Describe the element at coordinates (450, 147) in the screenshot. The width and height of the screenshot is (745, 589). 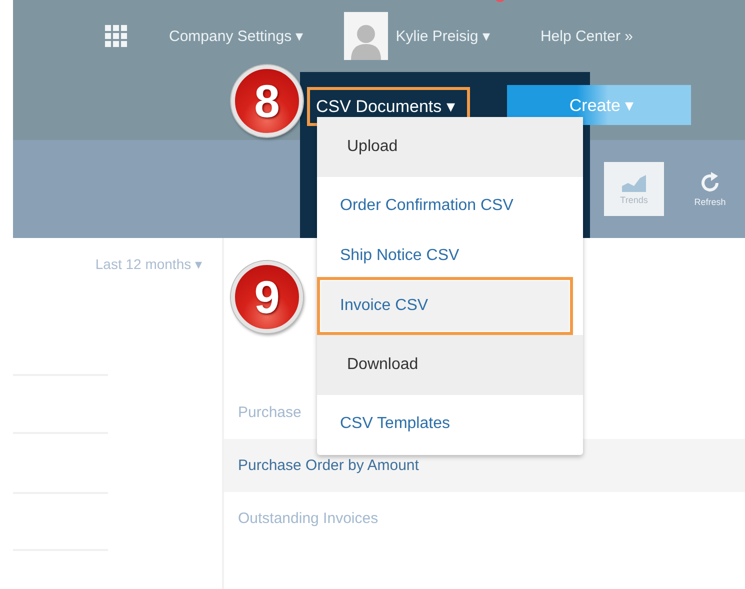
I see `menu-section-header: Upload` at that location.